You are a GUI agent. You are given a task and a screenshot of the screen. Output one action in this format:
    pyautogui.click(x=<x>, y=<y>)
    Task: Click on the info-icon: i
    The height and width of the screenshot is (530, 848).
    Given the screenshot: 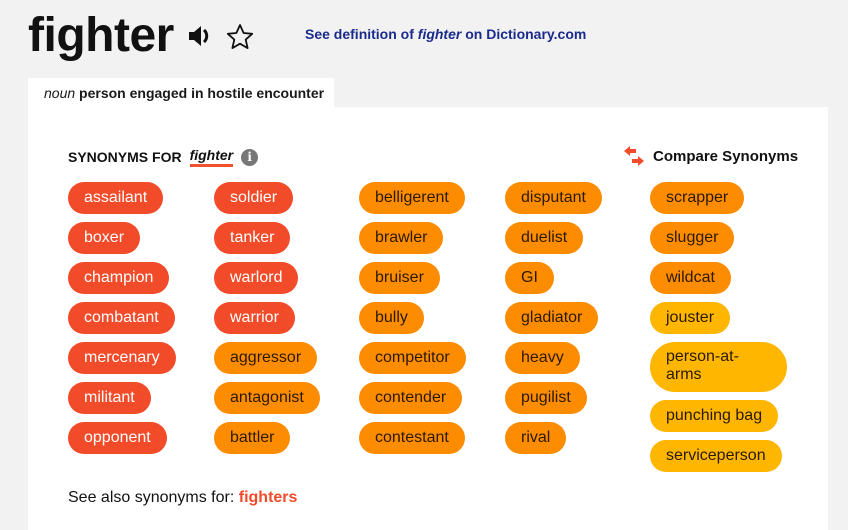 What is the action you would take?
    pyautogui.click(x=250, y=157)
    